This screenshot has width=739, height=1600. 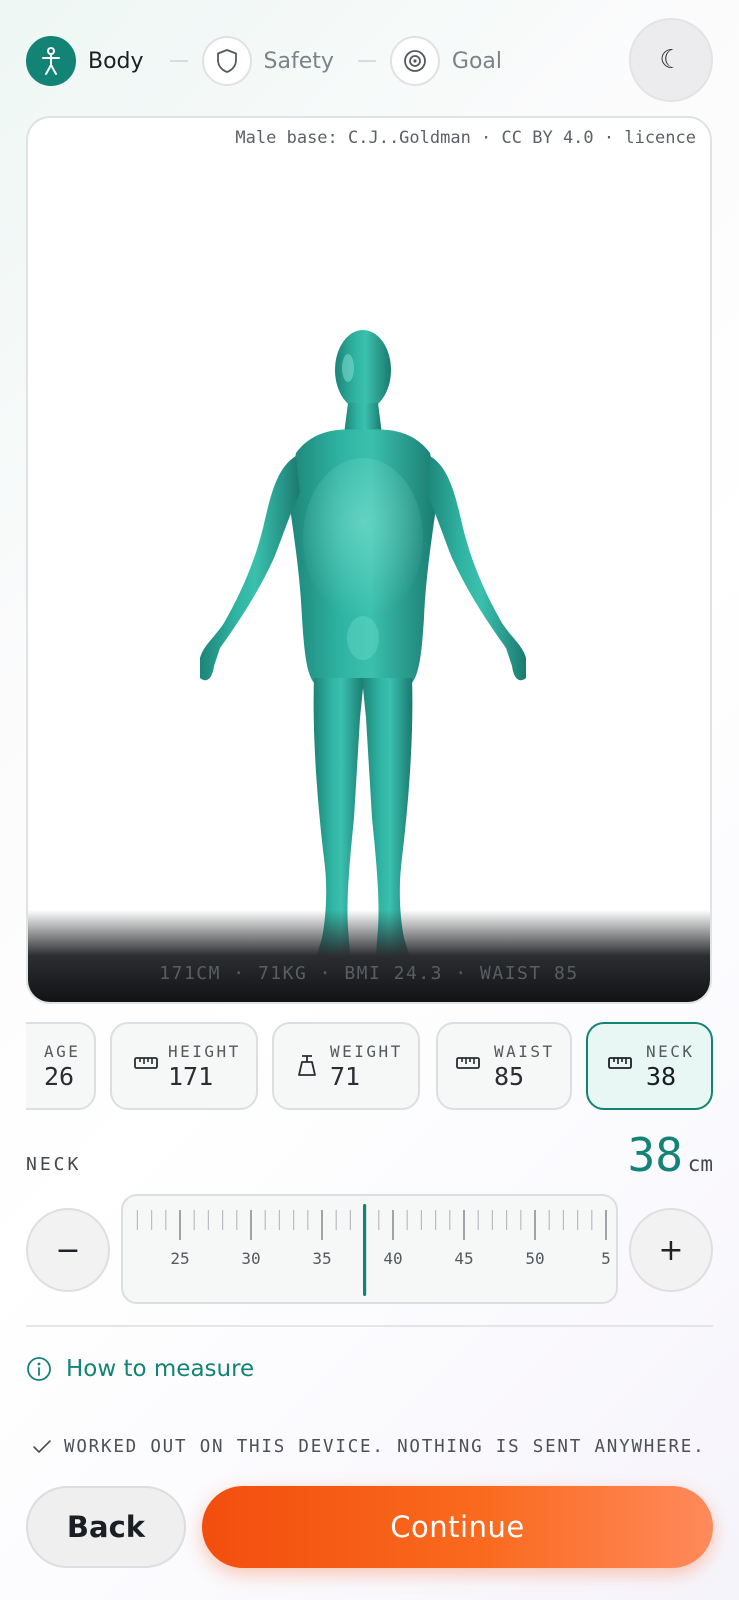 What do you see at coordinates (307, 1065) in the screenshot?
I see `weight-icon` at bounding box center [307, 1065].